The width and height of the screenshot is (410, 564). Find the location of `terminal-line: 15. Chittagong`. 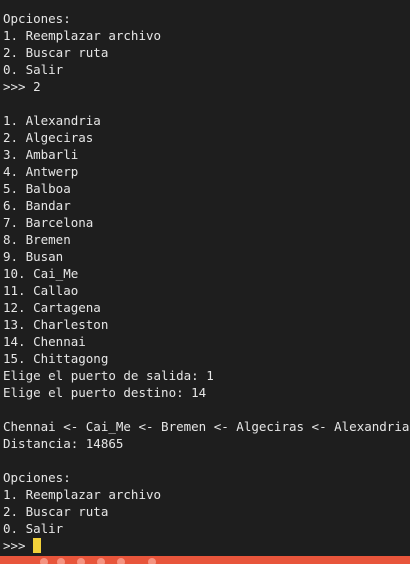

terminal-line: 15. Chittagong is located at coordinates (56, 358).